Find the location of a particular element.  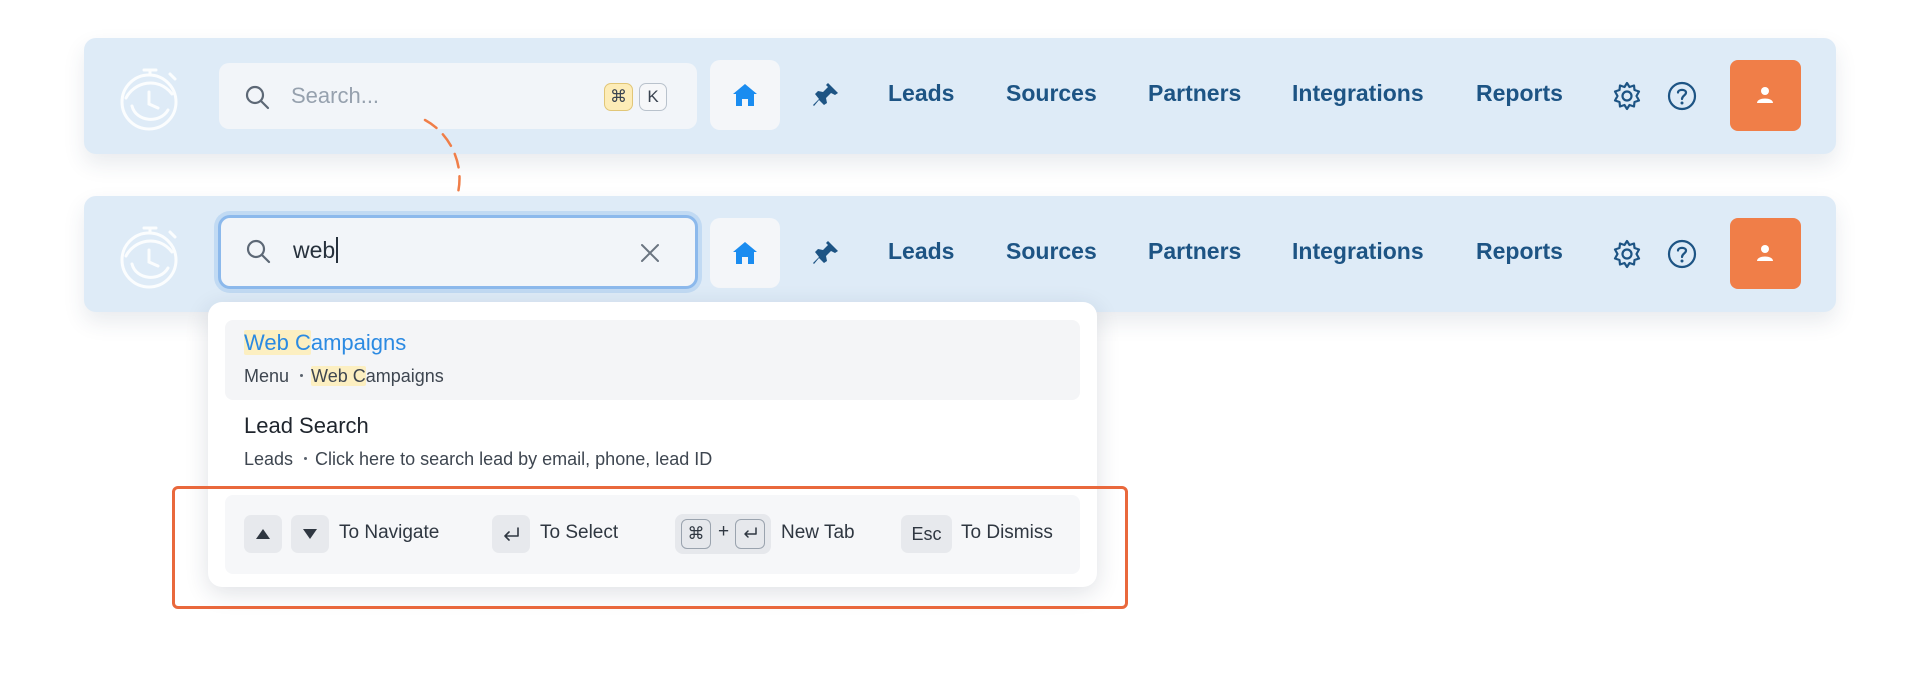

result-title: Web Campaigns is located at coordinates (325, 343).